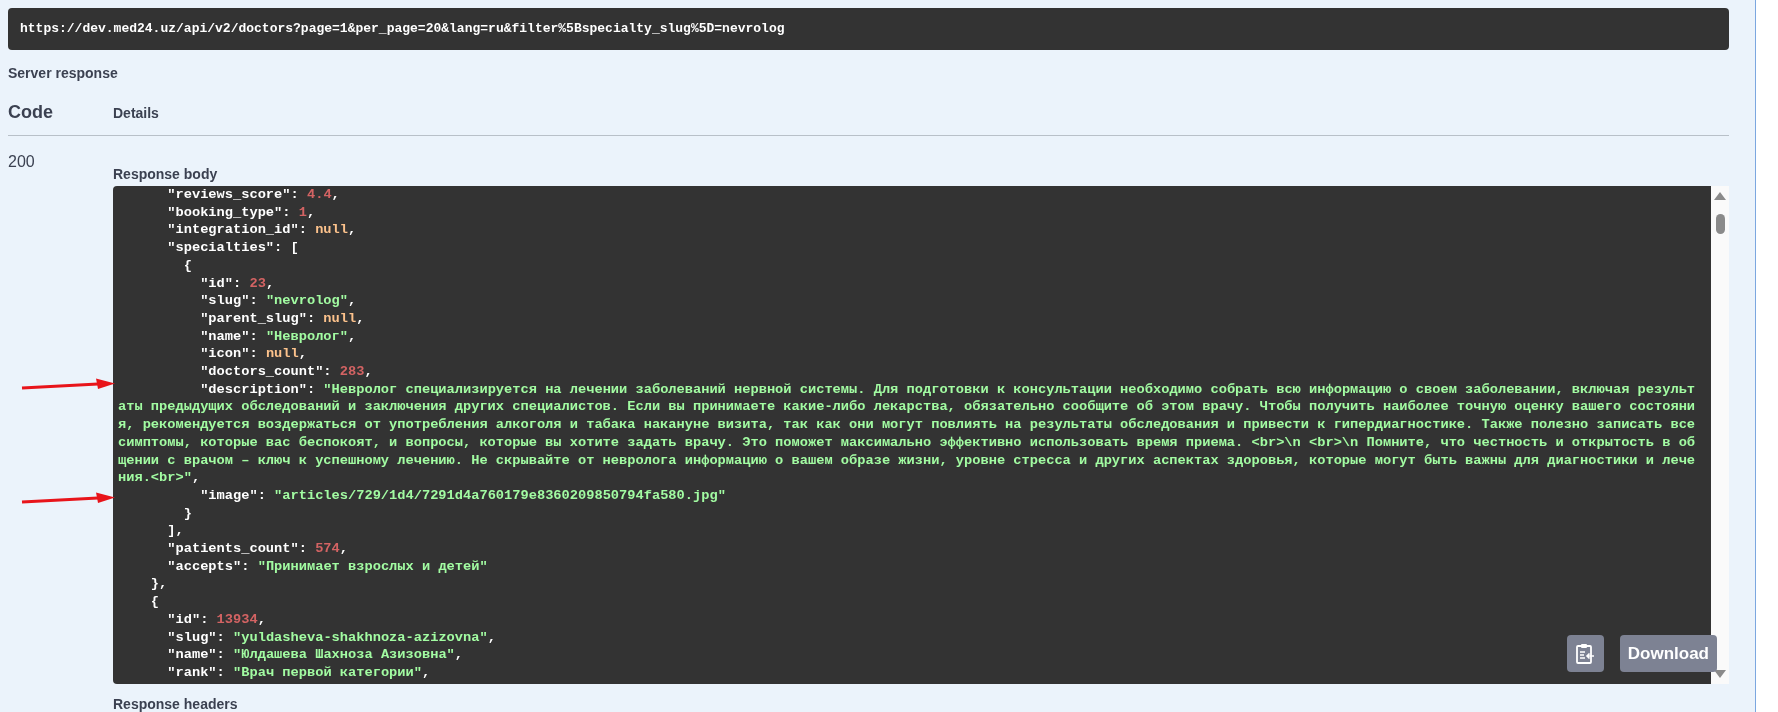 This screenshot has height=712, width=1778. What do you see at coordinates (1720, 674) in the screenshot?
I see `scroll-down-icon` at bounding box center [1720, 674].